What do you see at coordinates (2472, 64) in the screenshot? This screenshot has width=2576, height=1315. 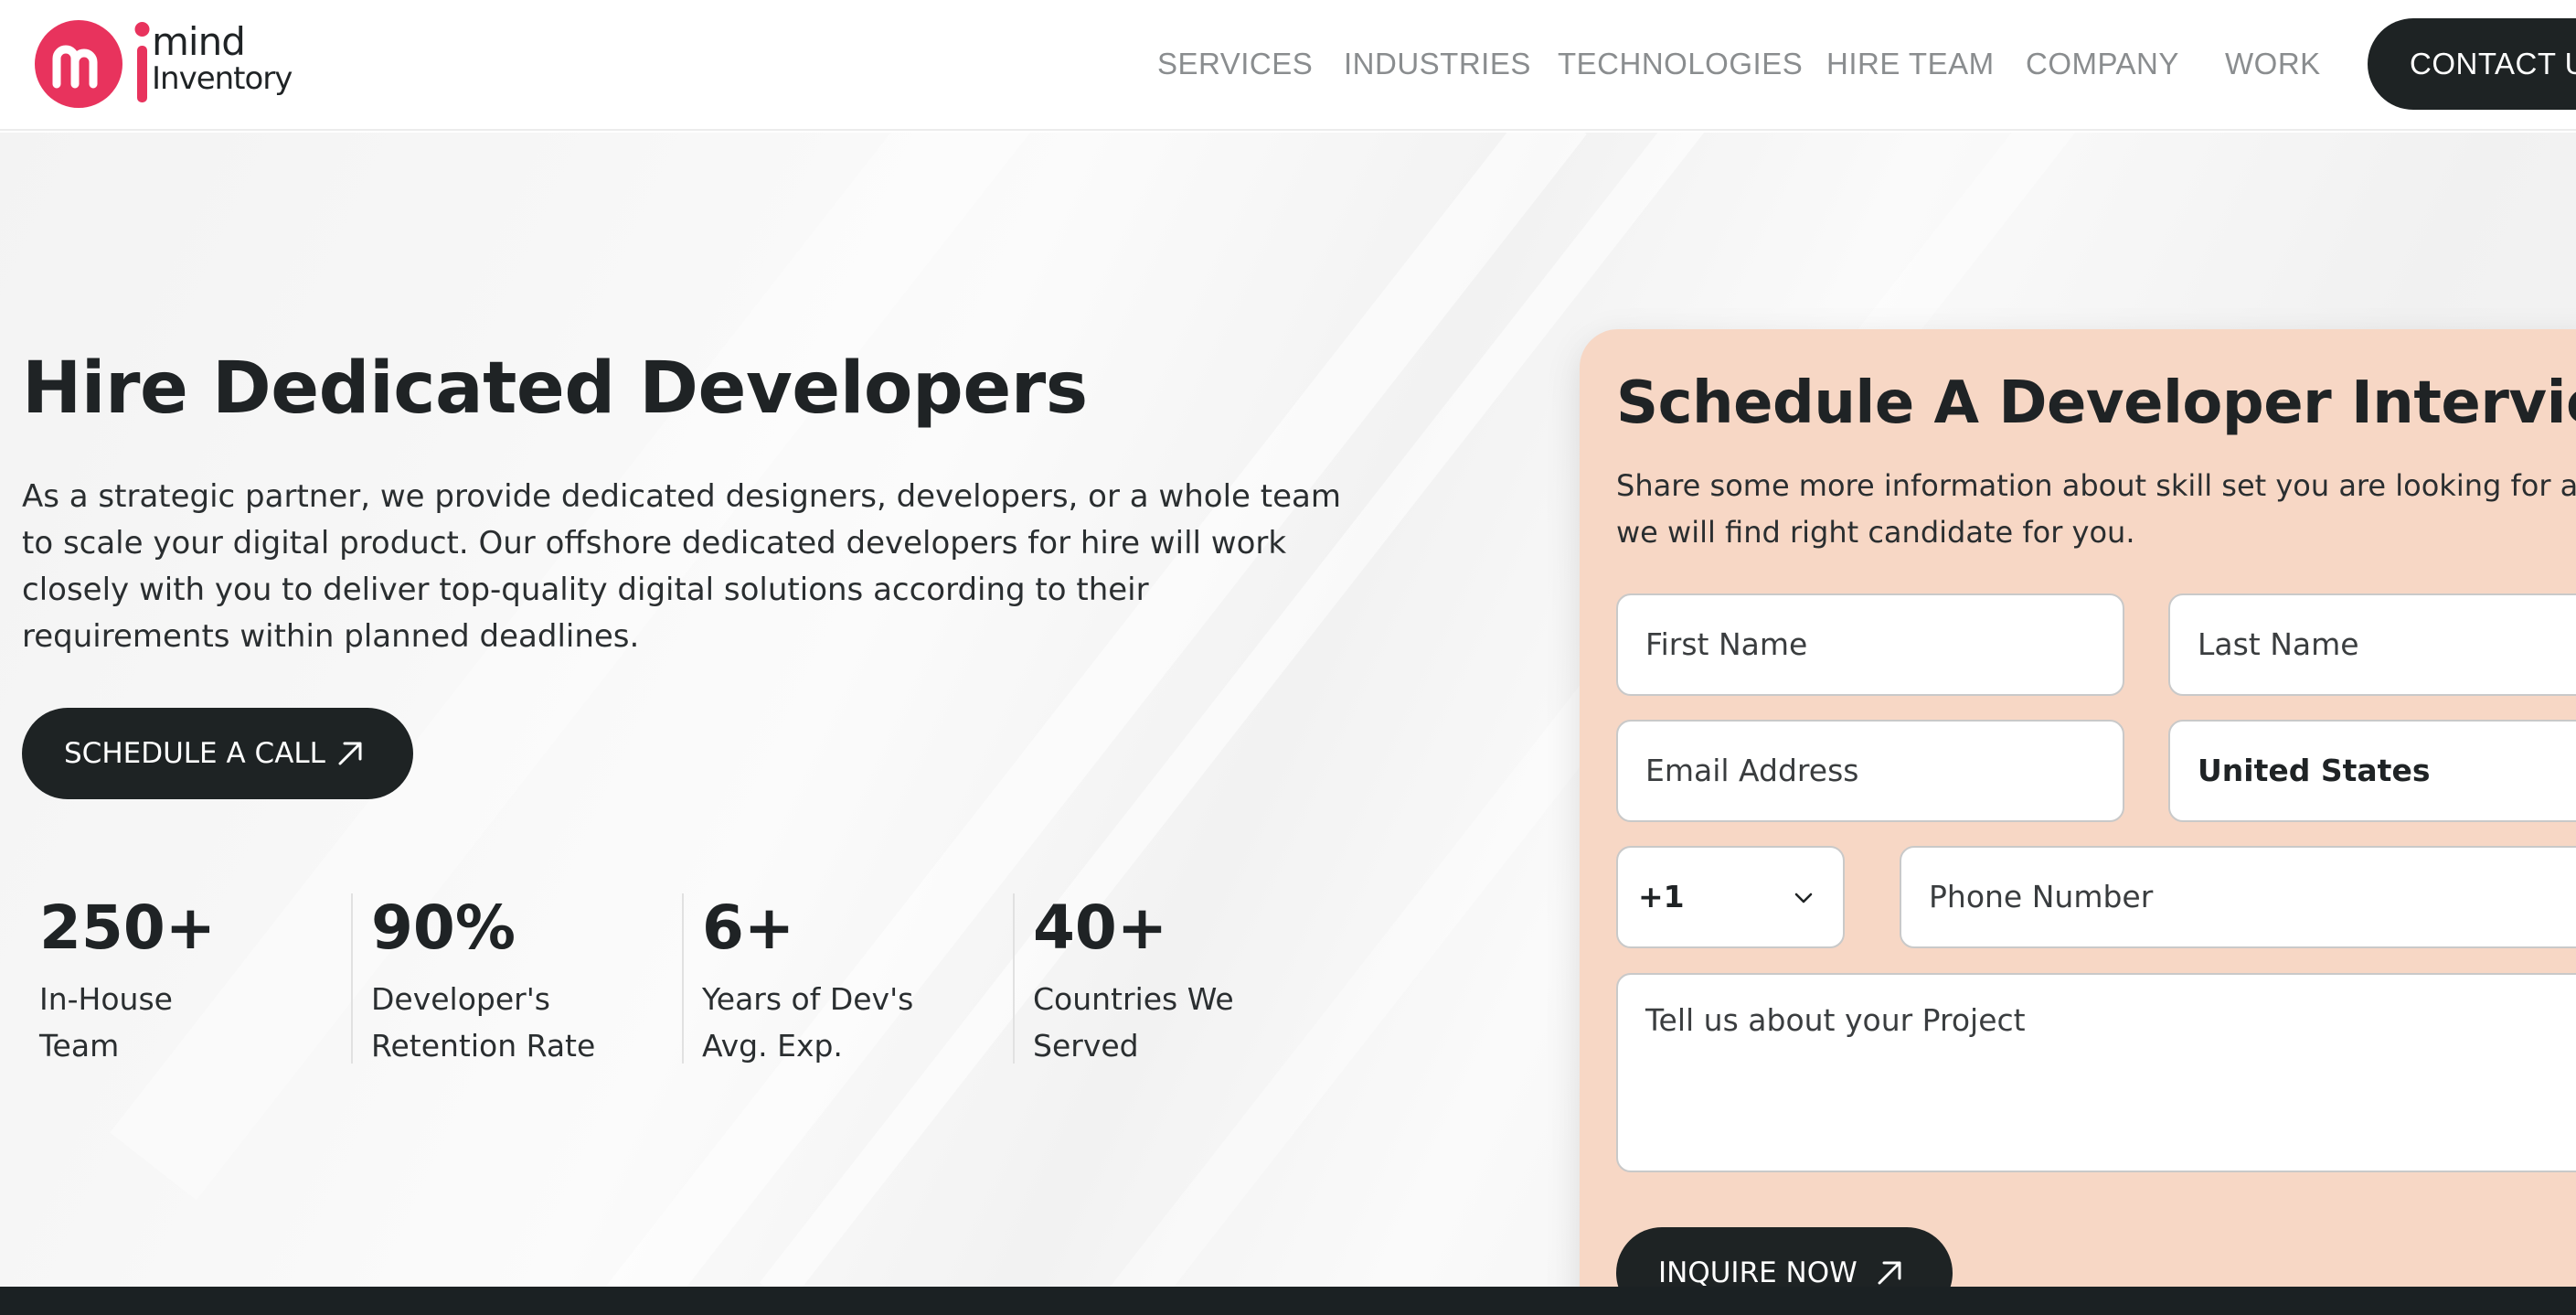 I see `contact-us-button: CONTACT US` at bounding box center [2472, 64].